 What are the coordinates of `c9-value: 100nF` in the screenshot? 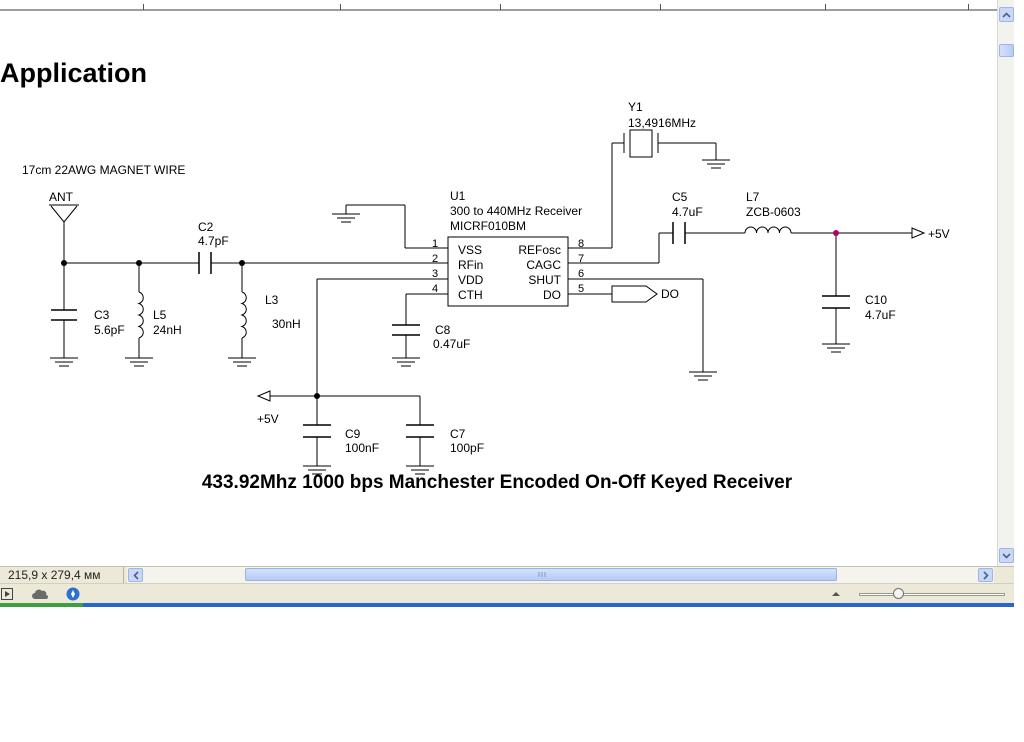 It's located at (362, 448).